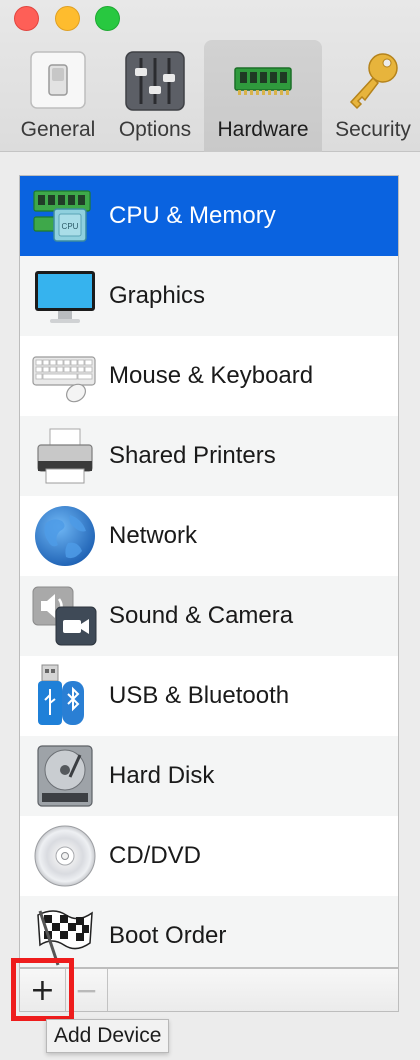 The width and height of the screenshot is (420, 1060). What do you see at coordinates (199, 695) in the screenshot?
I see `device-item-label: USB & Bluetooth` at bounding box center [199, 695].